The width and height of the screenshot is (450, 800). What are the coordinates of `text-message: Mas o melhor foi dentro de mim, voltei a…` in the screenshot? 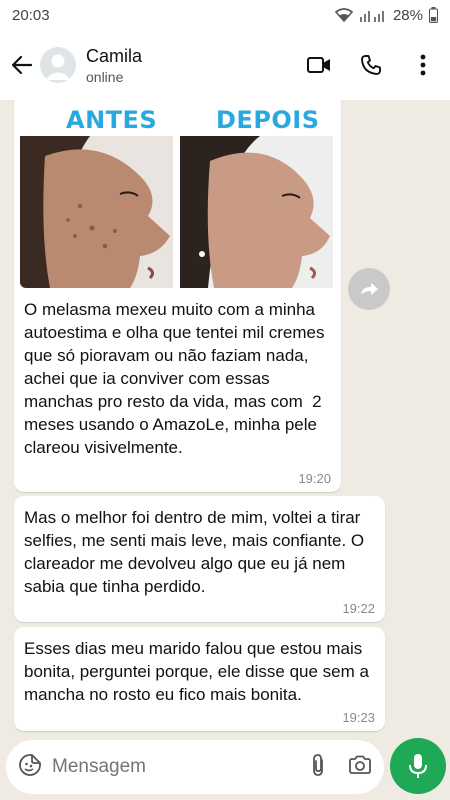 It's located at (199, 559).